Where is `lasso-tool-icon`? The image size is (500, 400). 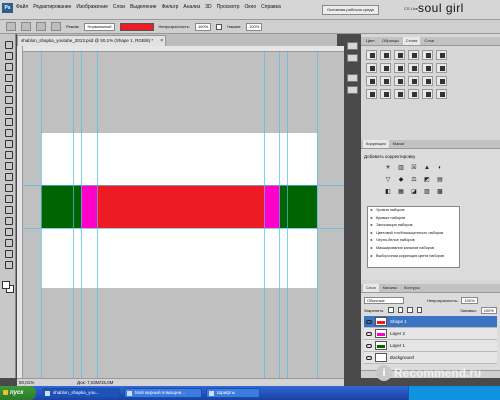 lasso-tool-icon is located at coordinates (8, 66).